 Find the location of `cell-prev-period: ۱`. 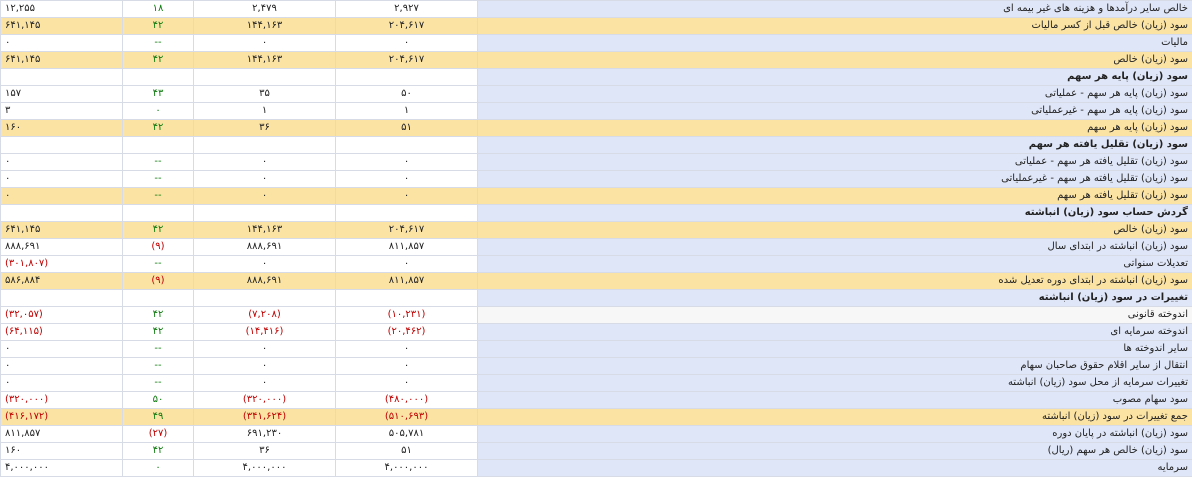

cell-prev-period: ۱ is located at coordinates (264, 111).